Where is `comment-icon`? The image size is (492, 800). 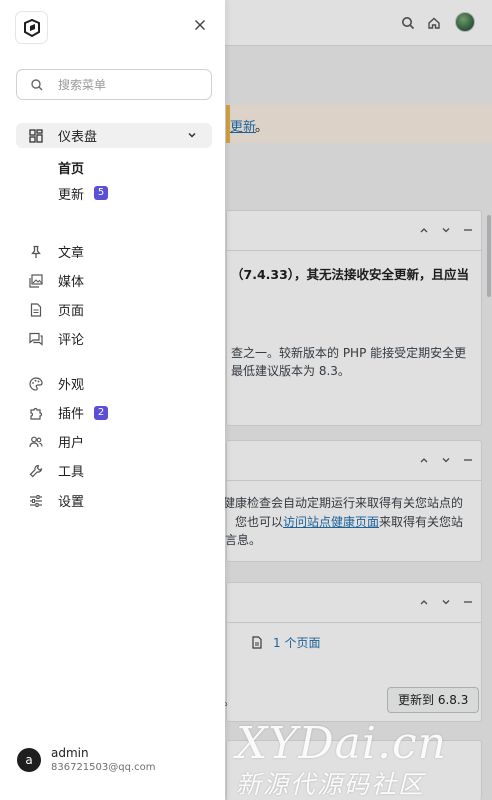 comment-icon is located at coordinates (36, 339).